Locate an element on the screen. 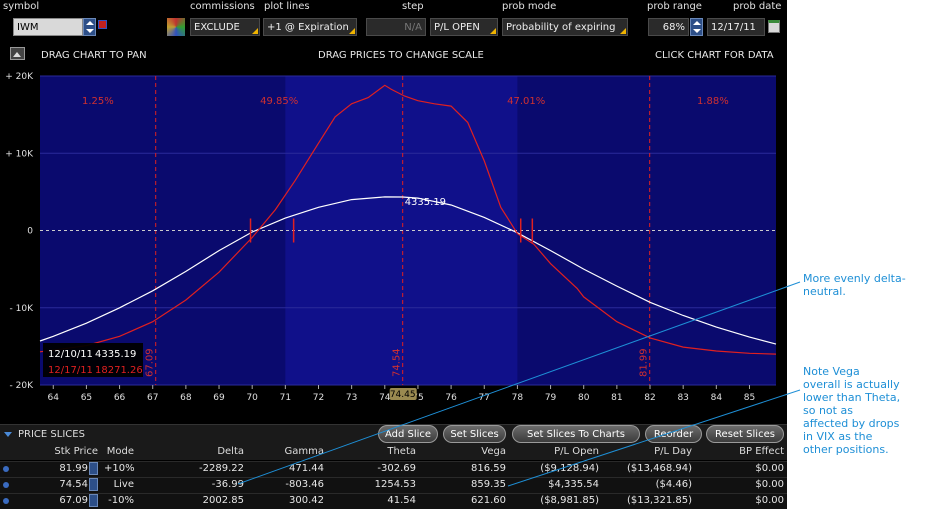 This screenshot has width=952, height=509. annotation-delta-neutral: More evenly delta- neutral. is located at coordinates (854, 285).